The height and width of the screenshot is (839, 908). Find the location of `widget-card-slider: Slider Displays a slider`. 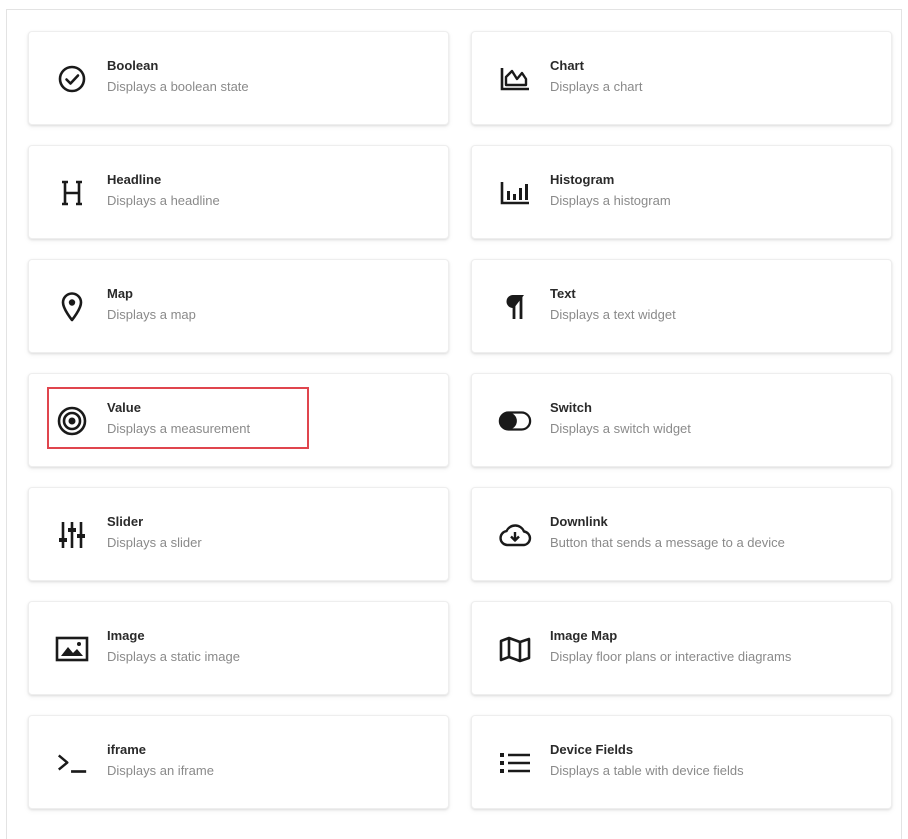

widget-card-slider: Slider Displays a slider is located at coordinates (238, 534).